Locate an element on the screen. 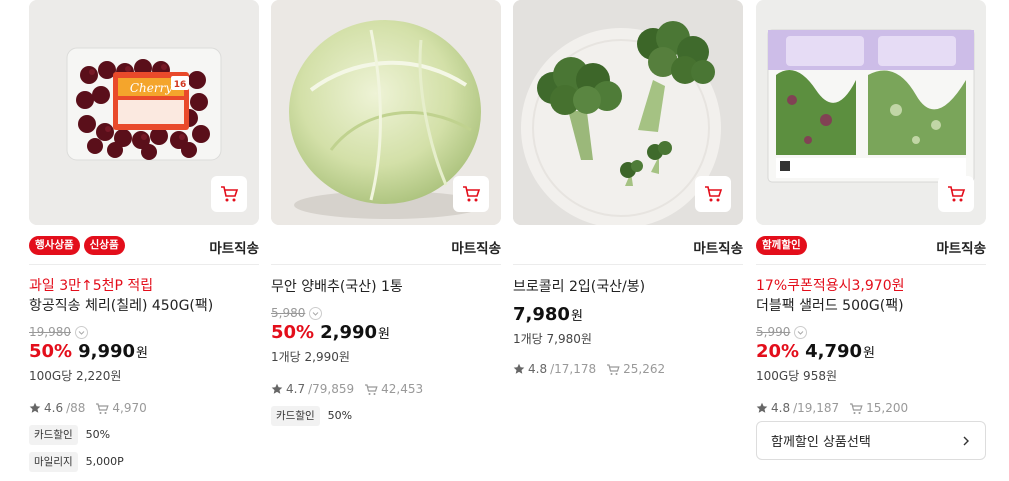  original-price: 5,980 is located at coordinates (288, 313).